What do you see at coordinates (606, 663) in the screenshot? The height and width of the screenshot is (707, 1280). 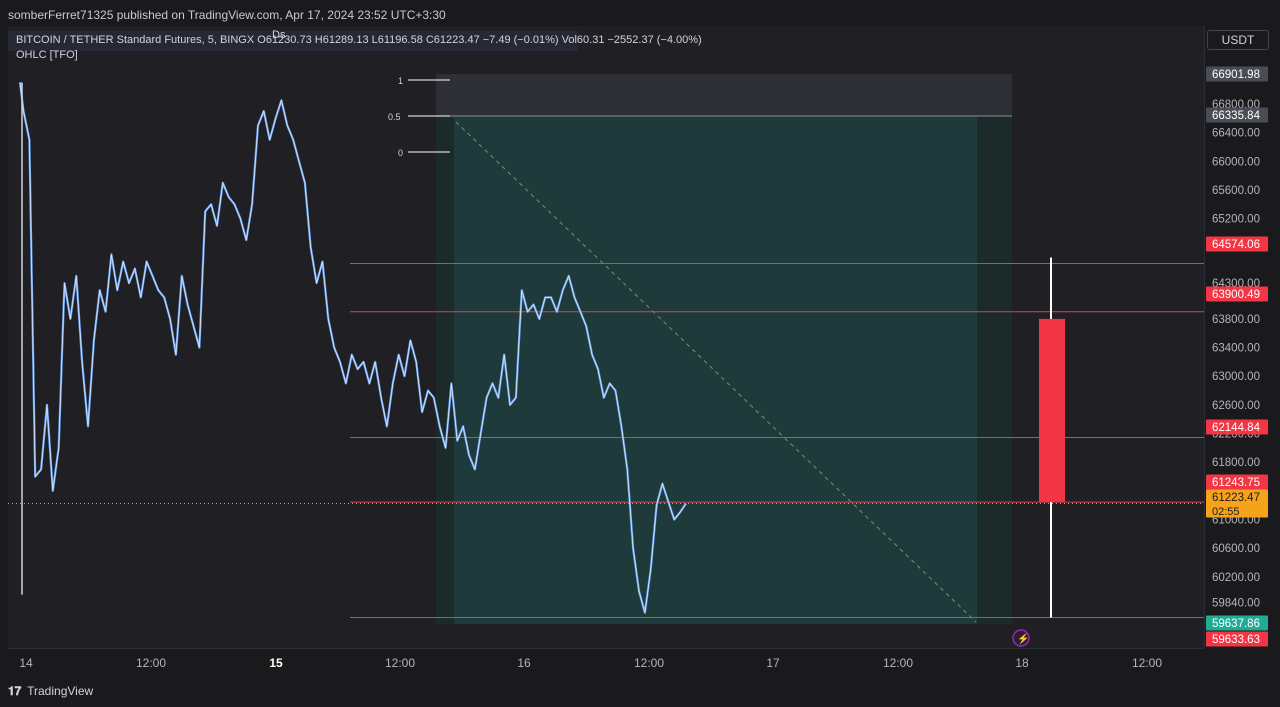 I see `time-axis` at bounding box center [606, 663].